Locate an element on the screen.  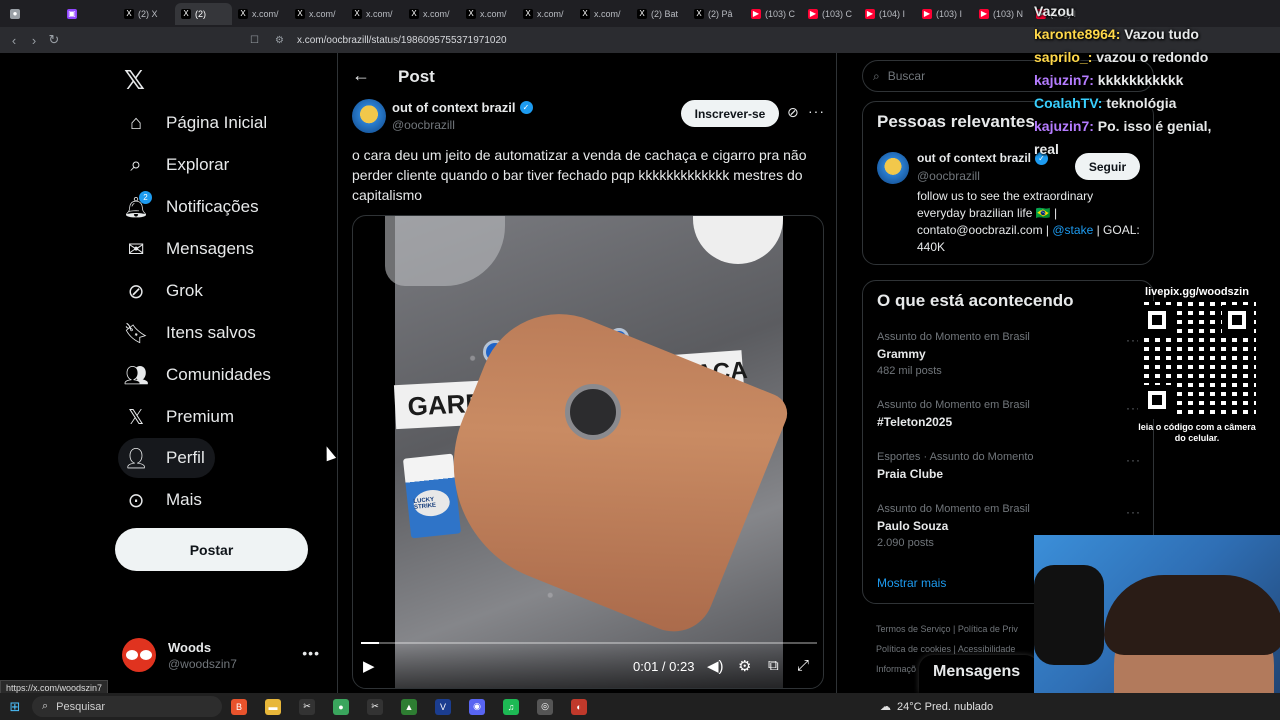
back-arrow-icon: ← is located at coordinates (361, 75).